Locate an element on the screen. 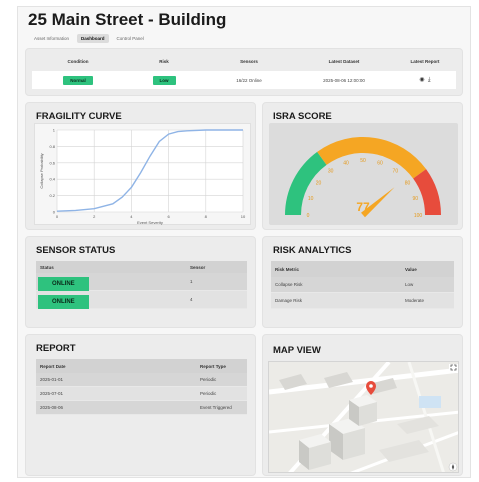 The height and width of the screenshot is (482, 479). map-3d-view is located at coordinates (364, 417).